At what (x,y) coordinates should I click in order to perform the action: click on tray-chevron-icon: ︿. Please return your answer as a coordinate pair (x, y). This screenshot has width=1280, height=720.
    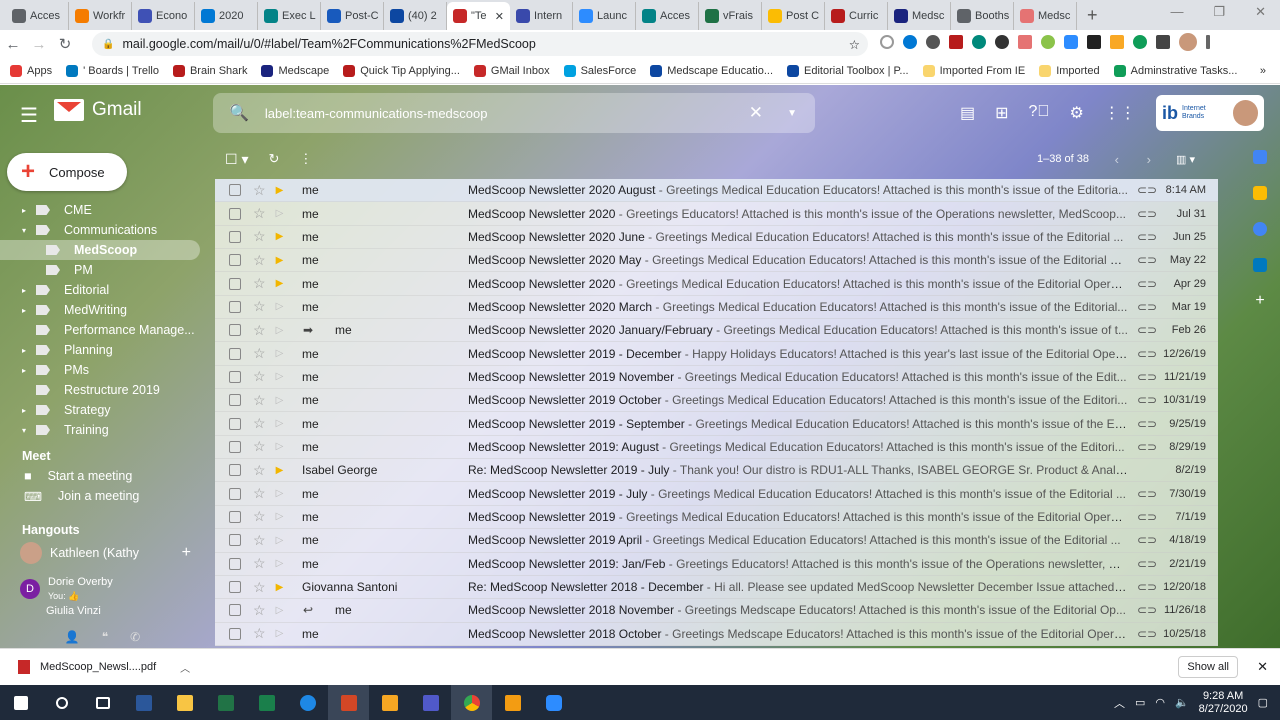
    Looking at the image, I should click on (1119, 703).